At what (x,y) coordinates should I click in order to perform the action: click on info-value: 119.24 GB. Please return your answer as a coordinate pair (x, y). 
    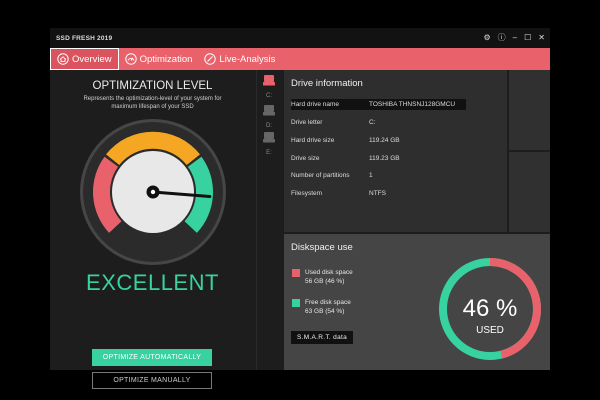
    Looking at the image, I should click on (384, 140).